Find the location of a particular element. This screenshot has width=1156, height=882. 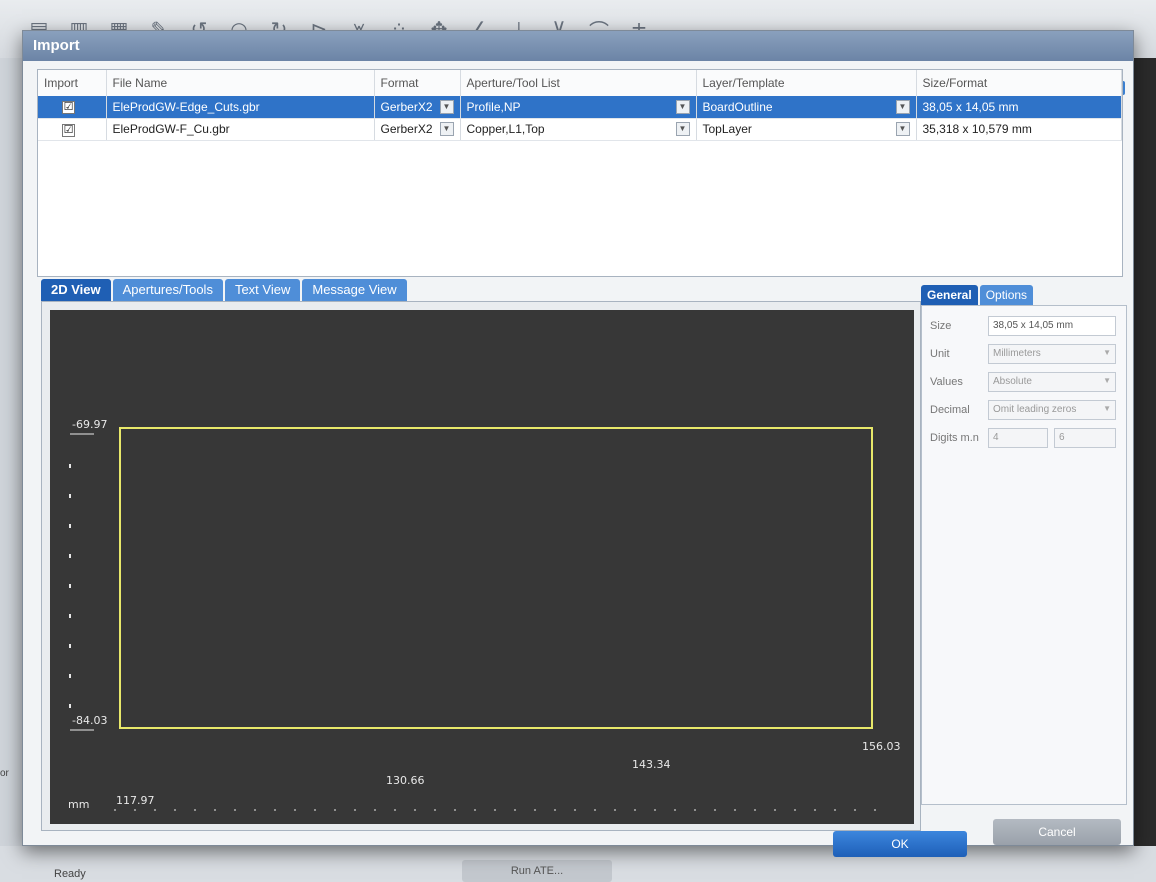

file-name-cell: EleProdGW-Edge_Cuts.gbr is located at coordinates (240, 107).